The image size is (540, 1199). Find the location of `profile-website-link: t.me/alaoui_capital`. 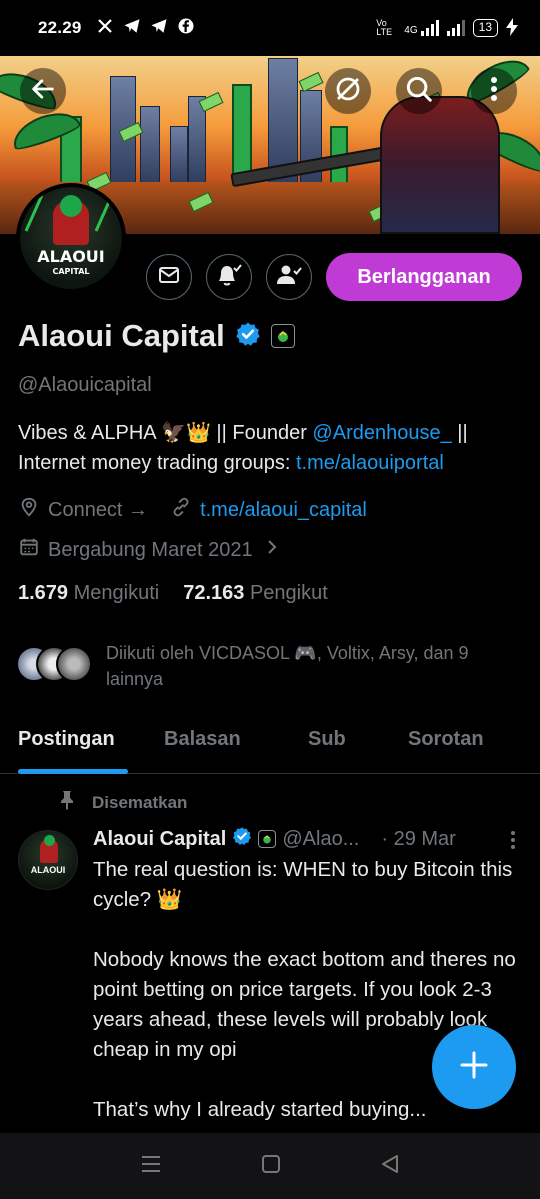

profile-website-link: t.me/alaoui_capital is located at coordinates (283, 510).